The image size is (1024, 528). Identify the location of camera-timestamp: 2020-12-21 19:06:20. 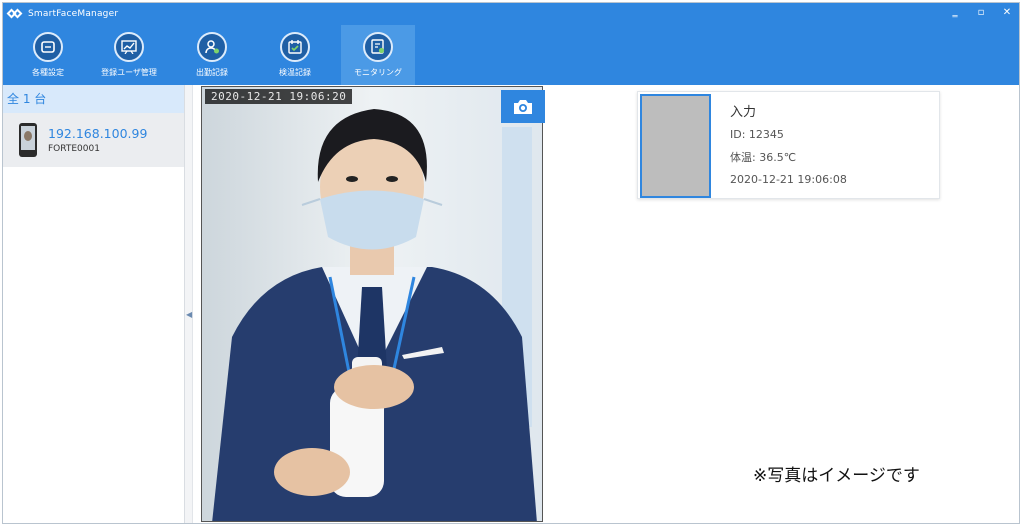
(279, 96).